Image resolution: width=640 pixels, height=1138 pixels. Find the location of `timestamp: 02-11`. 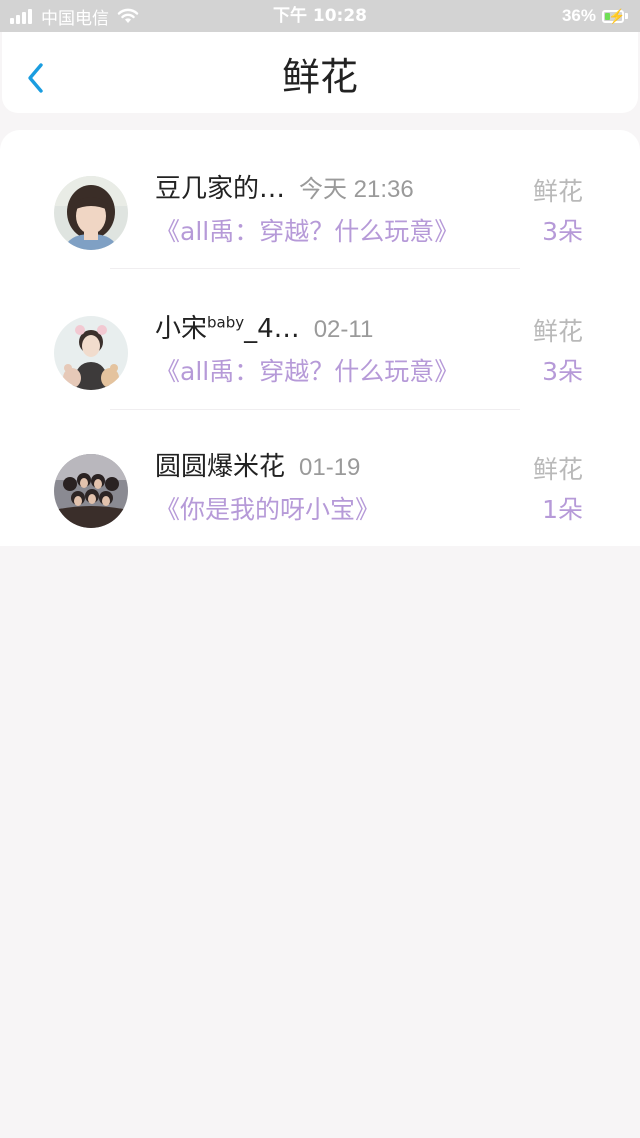

timestamp: 02-11 is located at coordinates (343, 329).